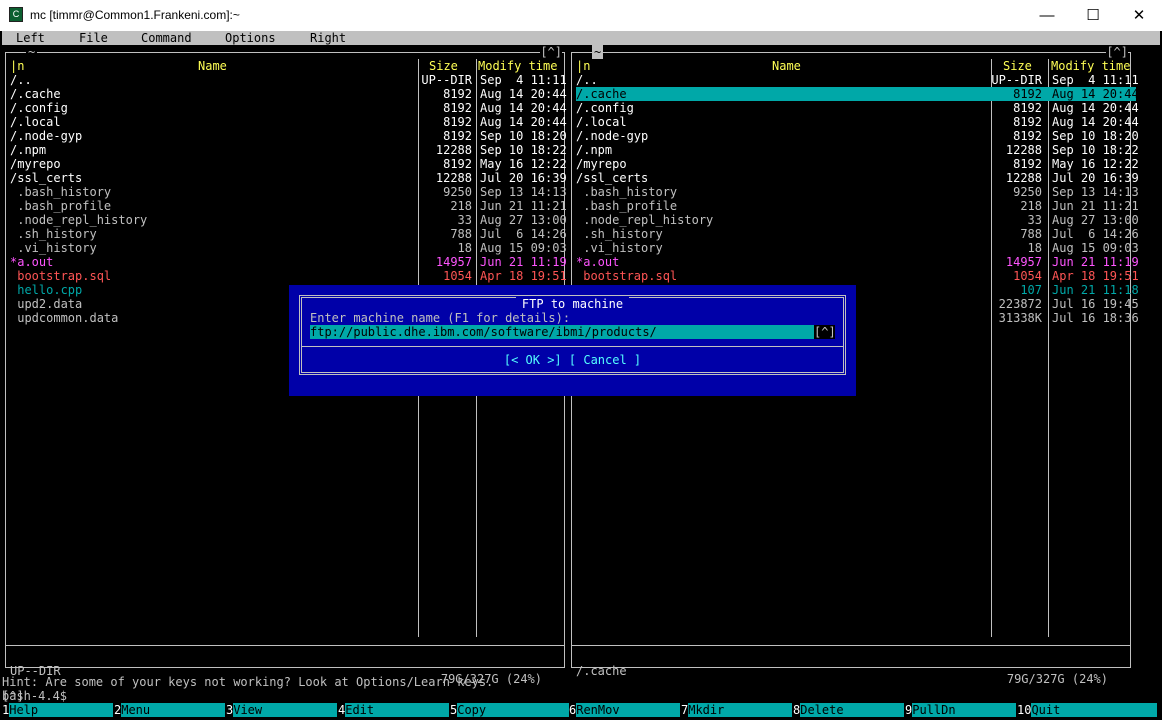 The image size is (1162, 720). Describe the element at coordinates (1095, 178) in the screenshot. I see `file-mtime: Jul 20 16:39` at that location.